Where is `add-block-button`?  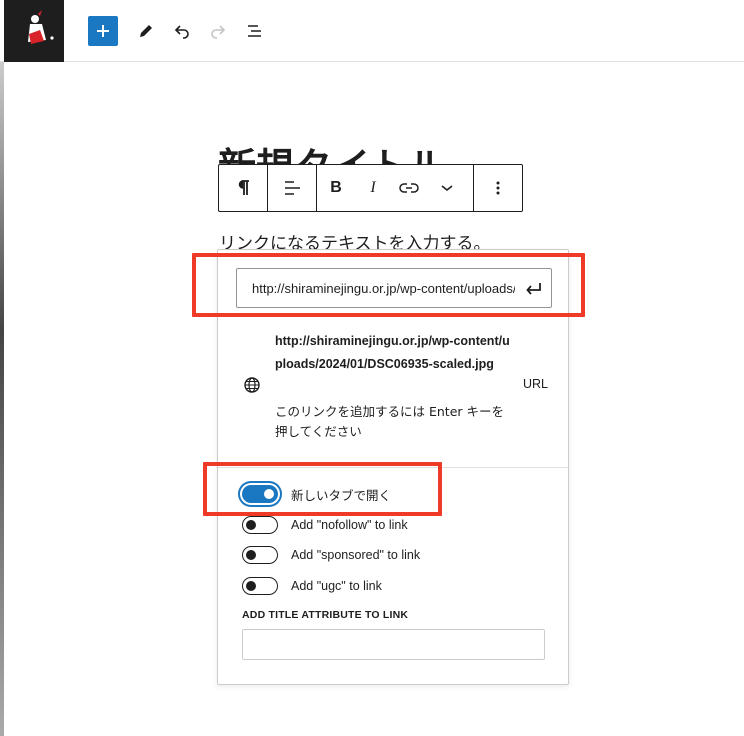 add-block-button is located at coordinates (103, 31).